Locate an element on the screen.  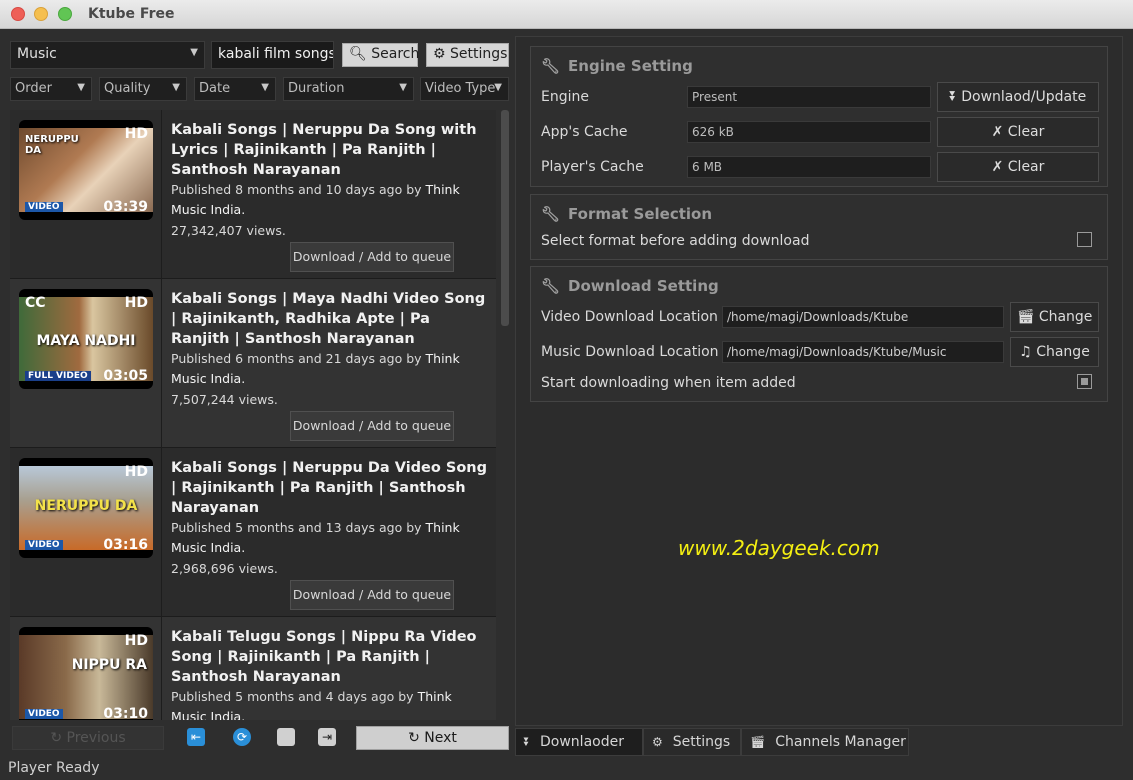
download-arrow-icon: ⏬︎ is located at coordinates (527, 742).